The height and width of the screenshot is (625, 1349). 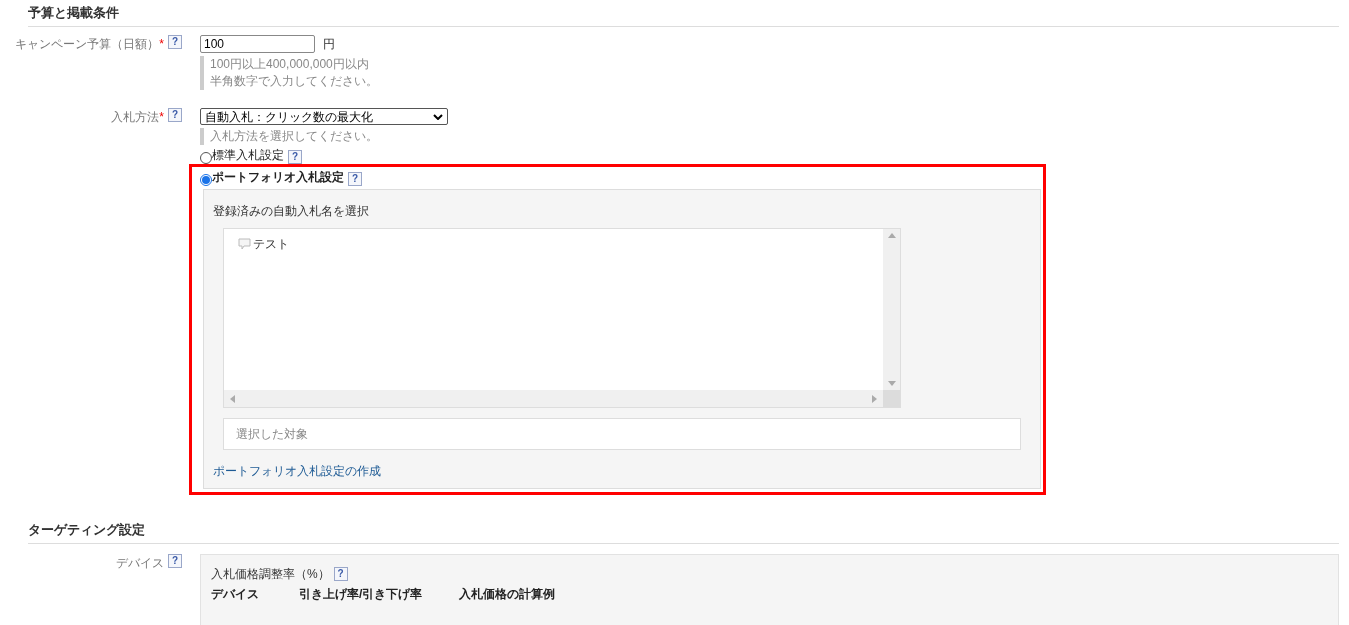 I want to click on section-heading: ターゲティング設定, so click(x=86, y=529).